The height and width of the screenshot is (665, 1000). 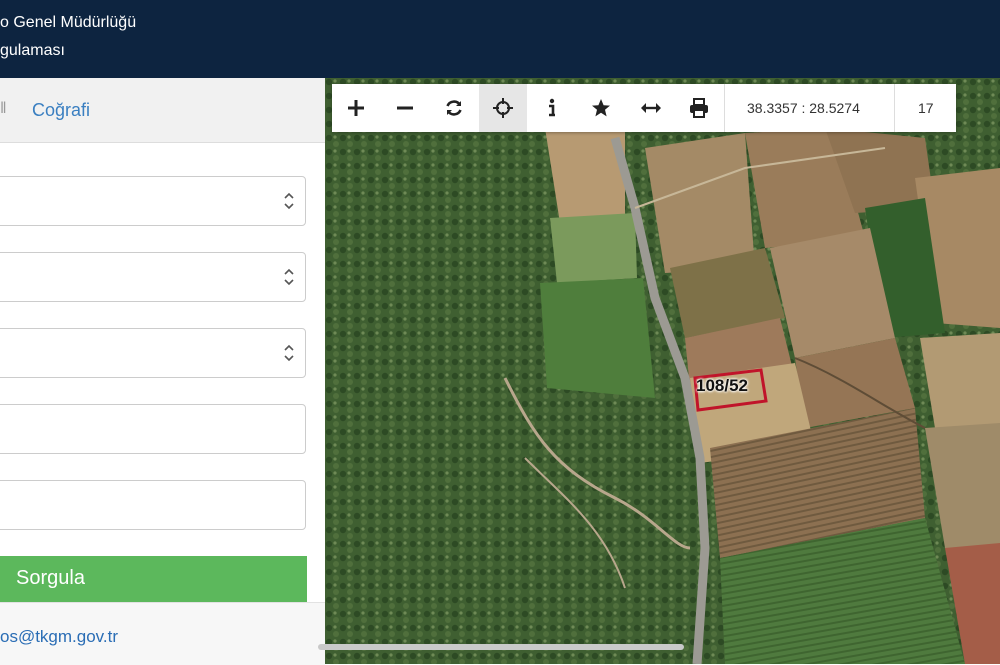 I want to click on horizontal-scrollbar, so click(x=501, y=647).